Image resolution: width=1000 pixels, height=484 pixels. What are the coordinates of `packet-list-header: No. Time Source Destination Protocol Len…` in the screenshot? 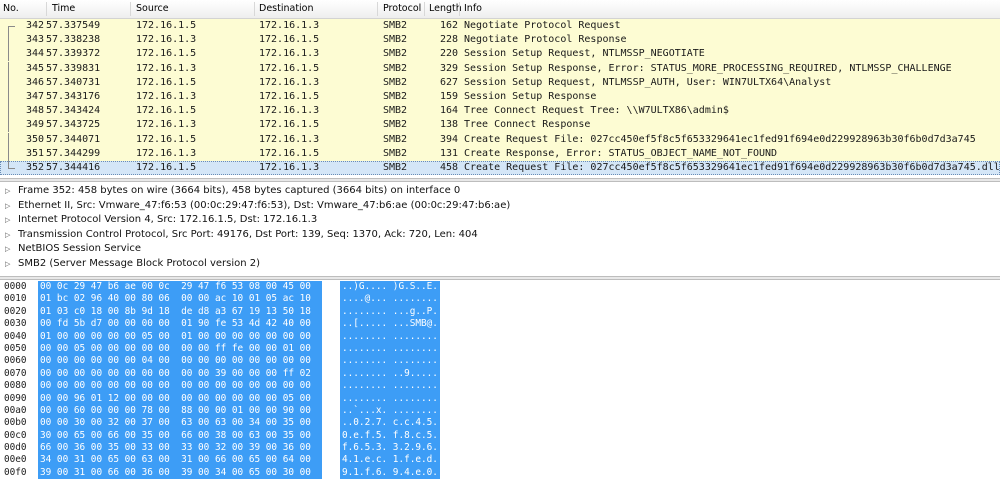 It's located at (500, 9).